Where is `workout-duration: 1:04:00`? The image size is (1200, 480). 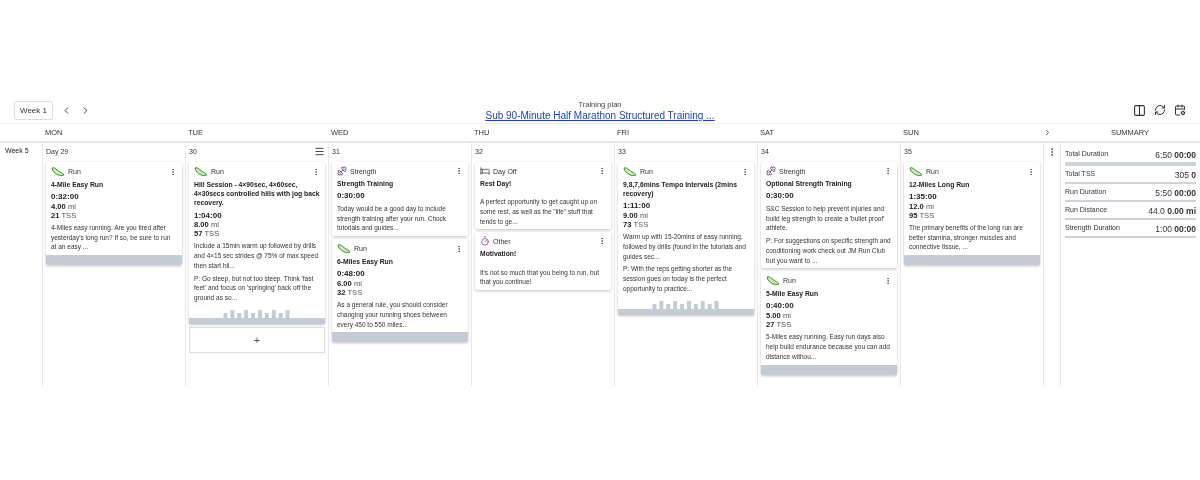
workout-duration: 1:04:00 is located at coordinates (208, 215).